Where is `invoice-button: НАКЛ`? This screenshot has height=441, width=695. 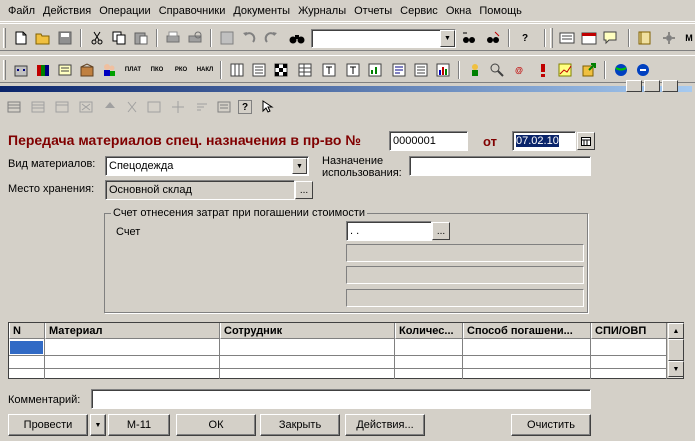 invoice-button: НАКЛ is located at coordinates (205, 70).